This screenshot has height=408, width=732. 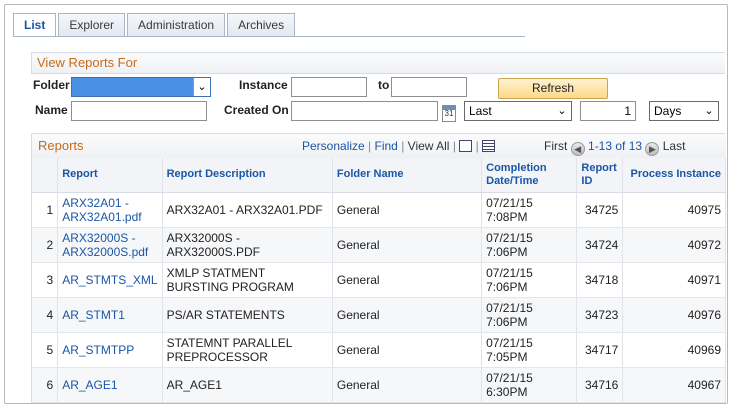 I want to click on report-description: XMLP STATMENT BURSTING PROGRAM, so click(x=247, y=280).